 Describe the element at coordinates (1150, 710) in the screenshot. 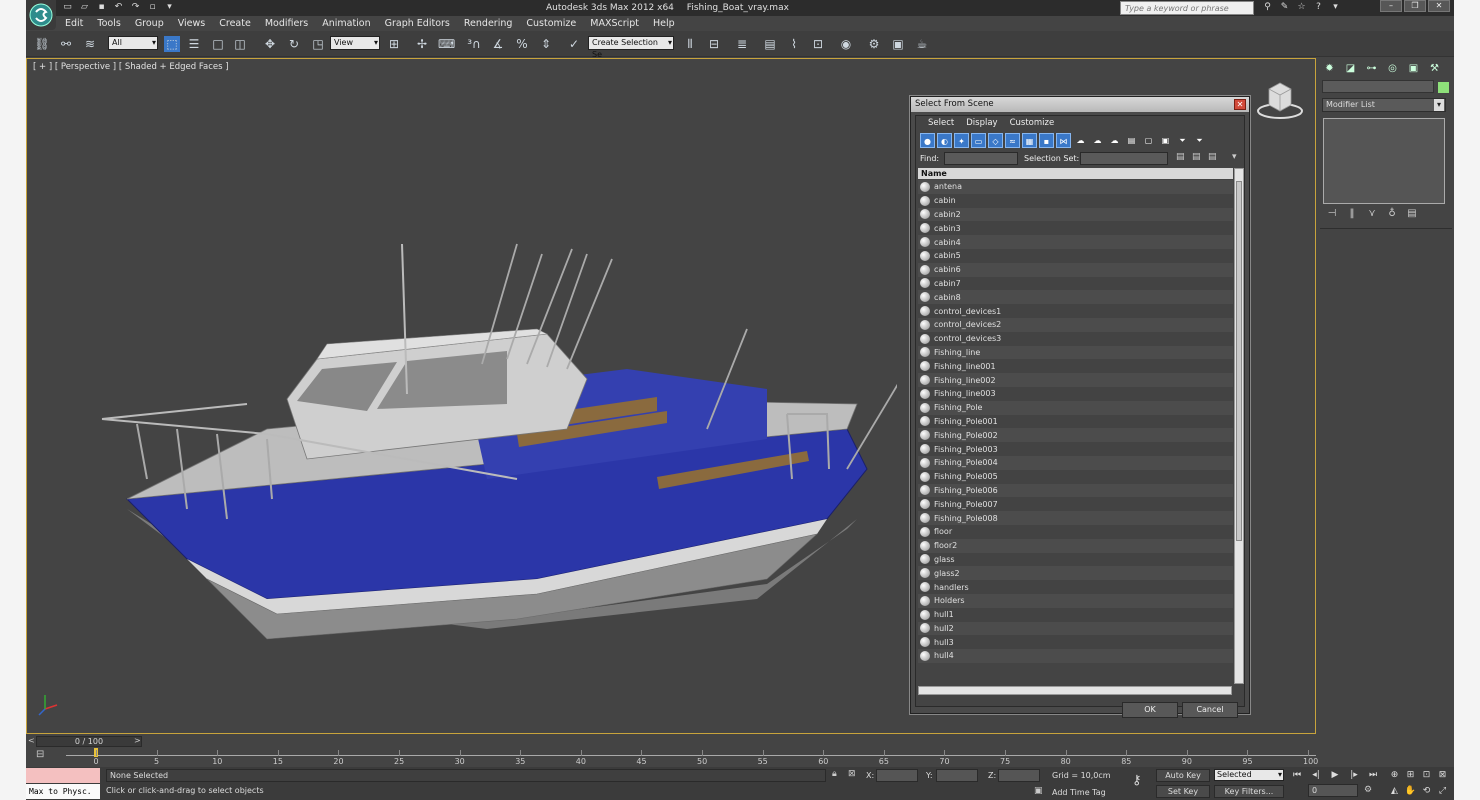

I see `ok-button: OK` at that location.